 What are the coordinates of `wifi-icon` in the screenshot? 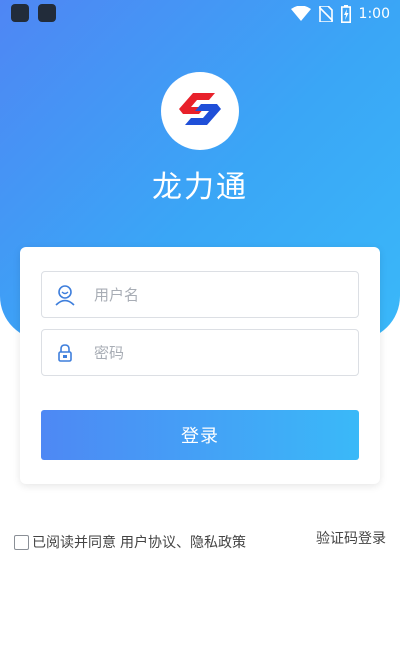 It's located at (300, 14).